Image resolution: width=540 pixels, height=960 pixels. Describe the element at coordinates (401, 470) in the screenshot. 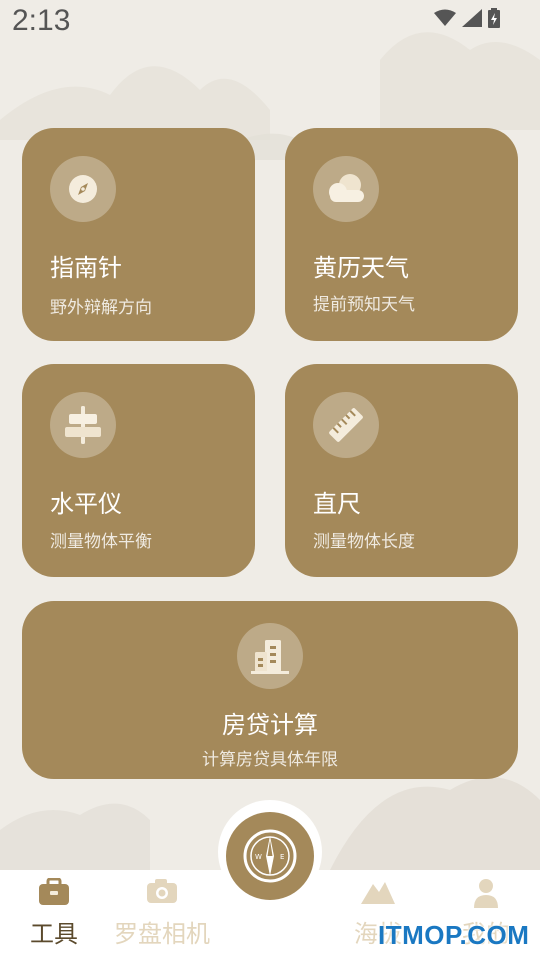

I see `ruler-card: 直尺 测量物体长度` at that location.